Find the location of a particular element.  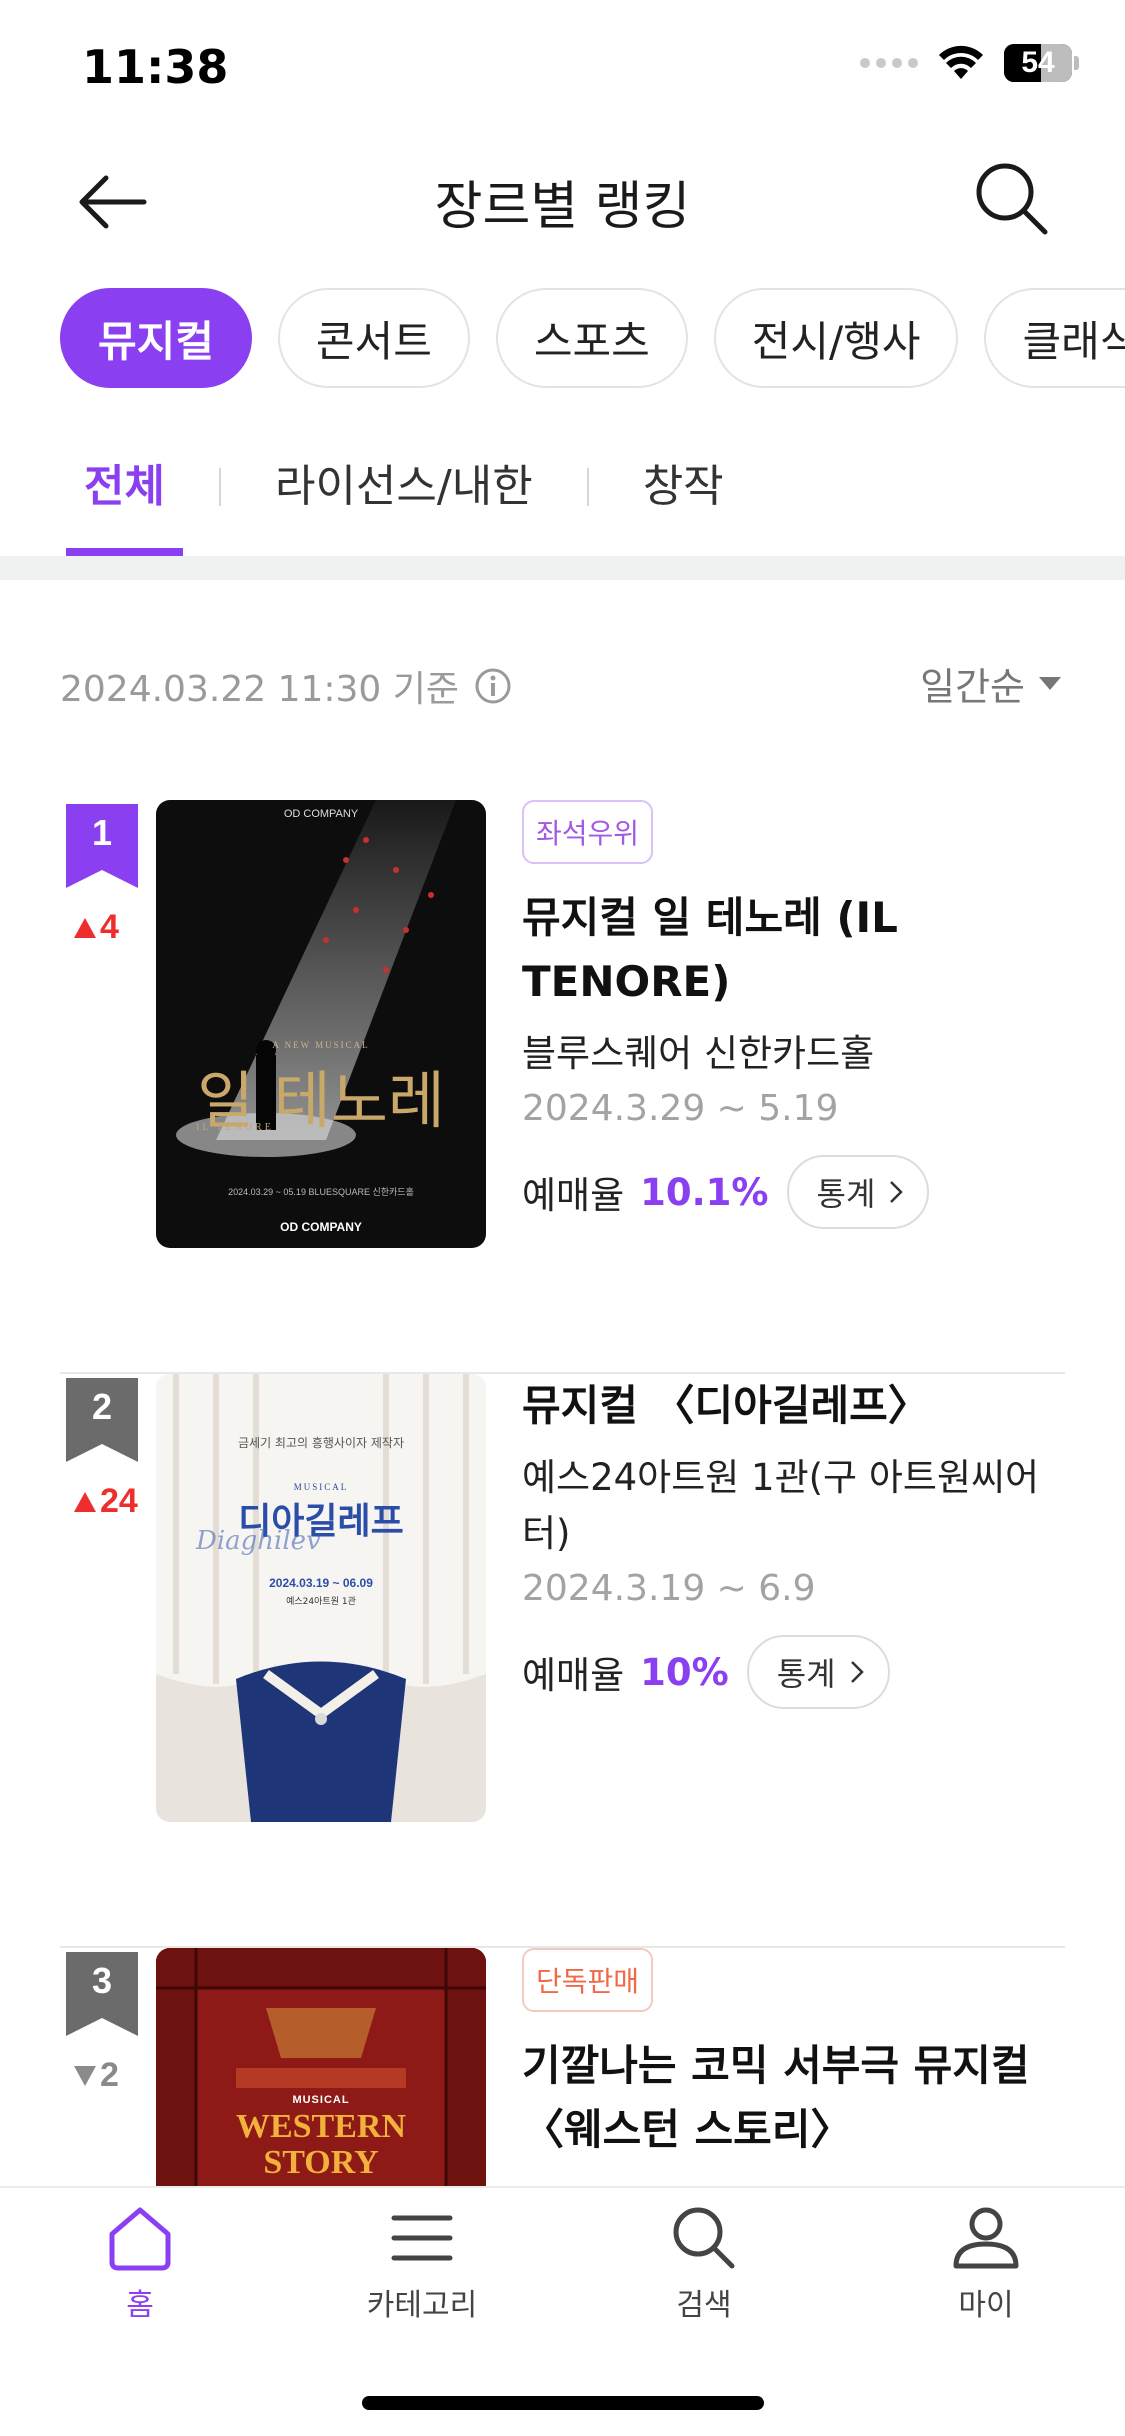

rank-change: 24 is located at coordinates (106, 1501).